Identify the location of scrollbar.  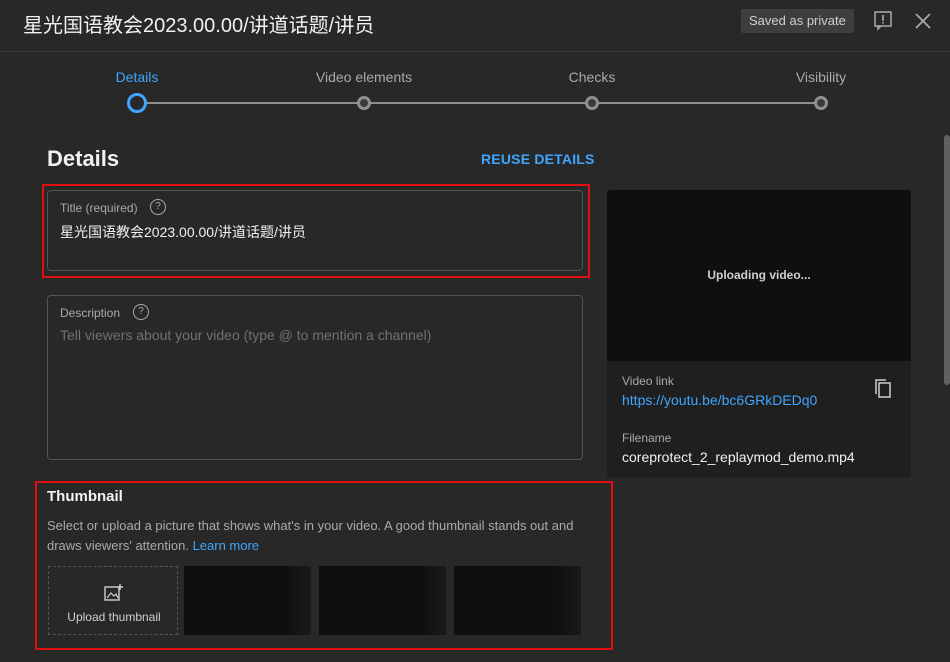
(947, 260).